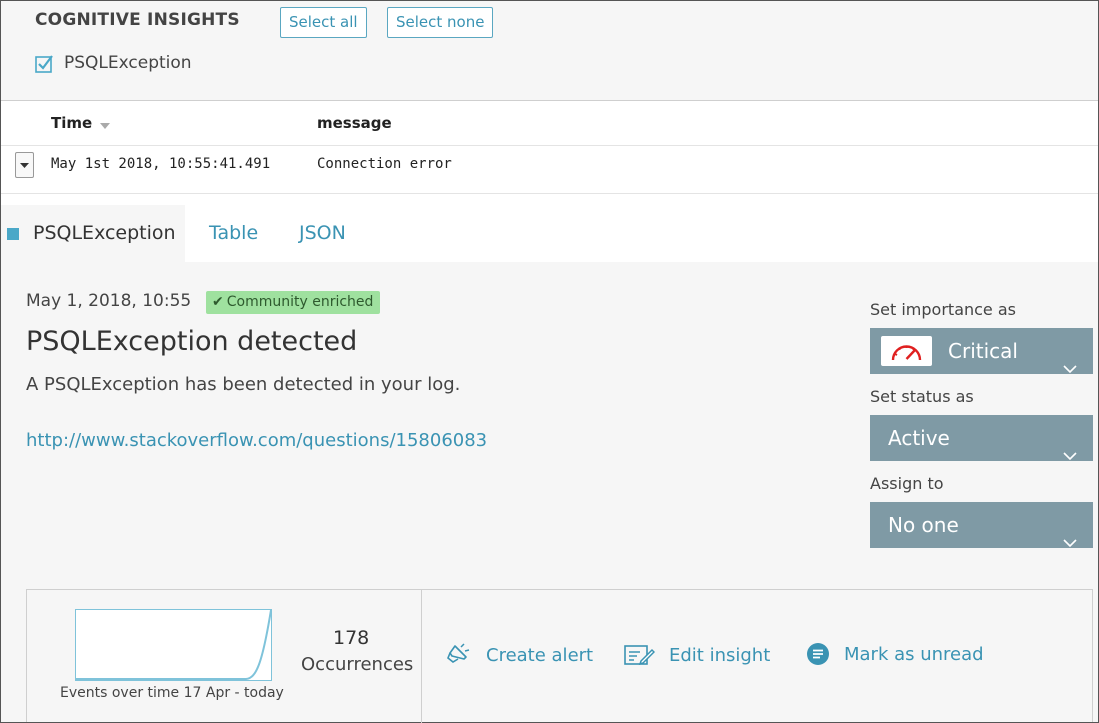 The image size is (1099, 723). What do you see at coordinates (549, 228) in the screenshot?
I see `detail-tabs: PSQLException Table JSON` at bounding box center [549, 228].